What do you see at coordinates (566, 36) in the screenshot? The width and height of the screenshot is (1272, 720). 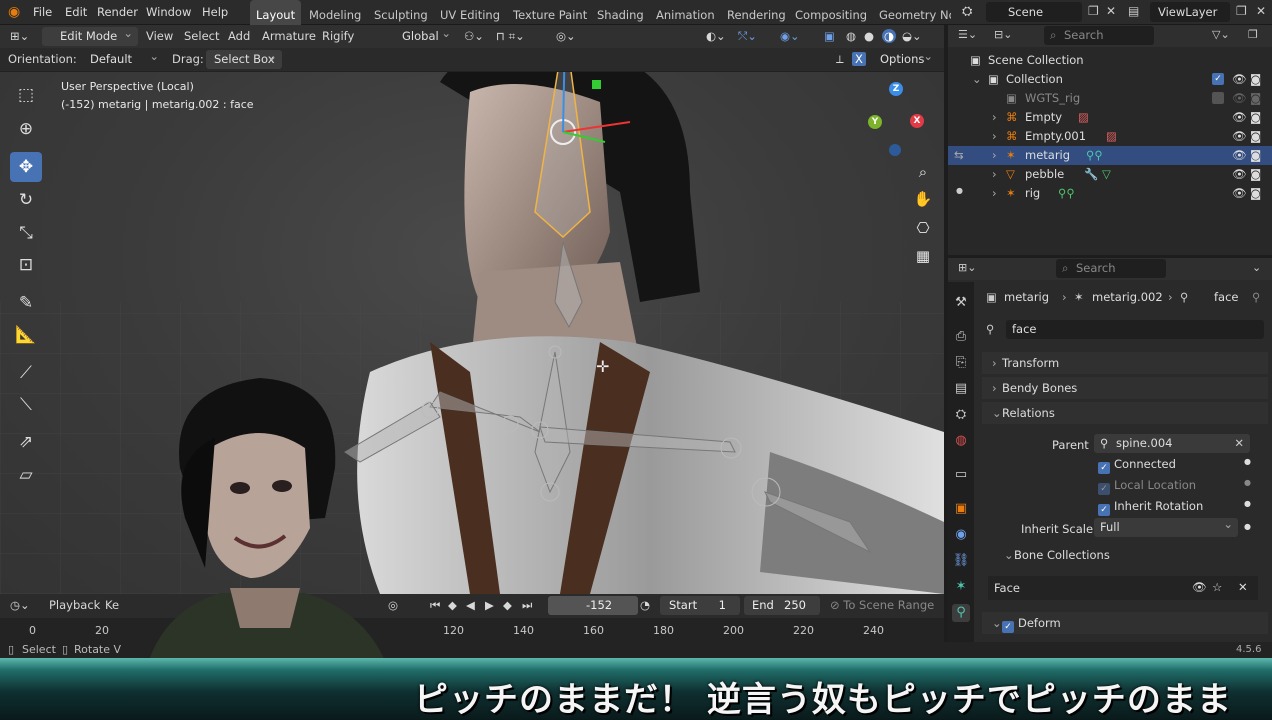 I see `proportional-edit-icon: ◎⌄` at bounding box center [566, 36].